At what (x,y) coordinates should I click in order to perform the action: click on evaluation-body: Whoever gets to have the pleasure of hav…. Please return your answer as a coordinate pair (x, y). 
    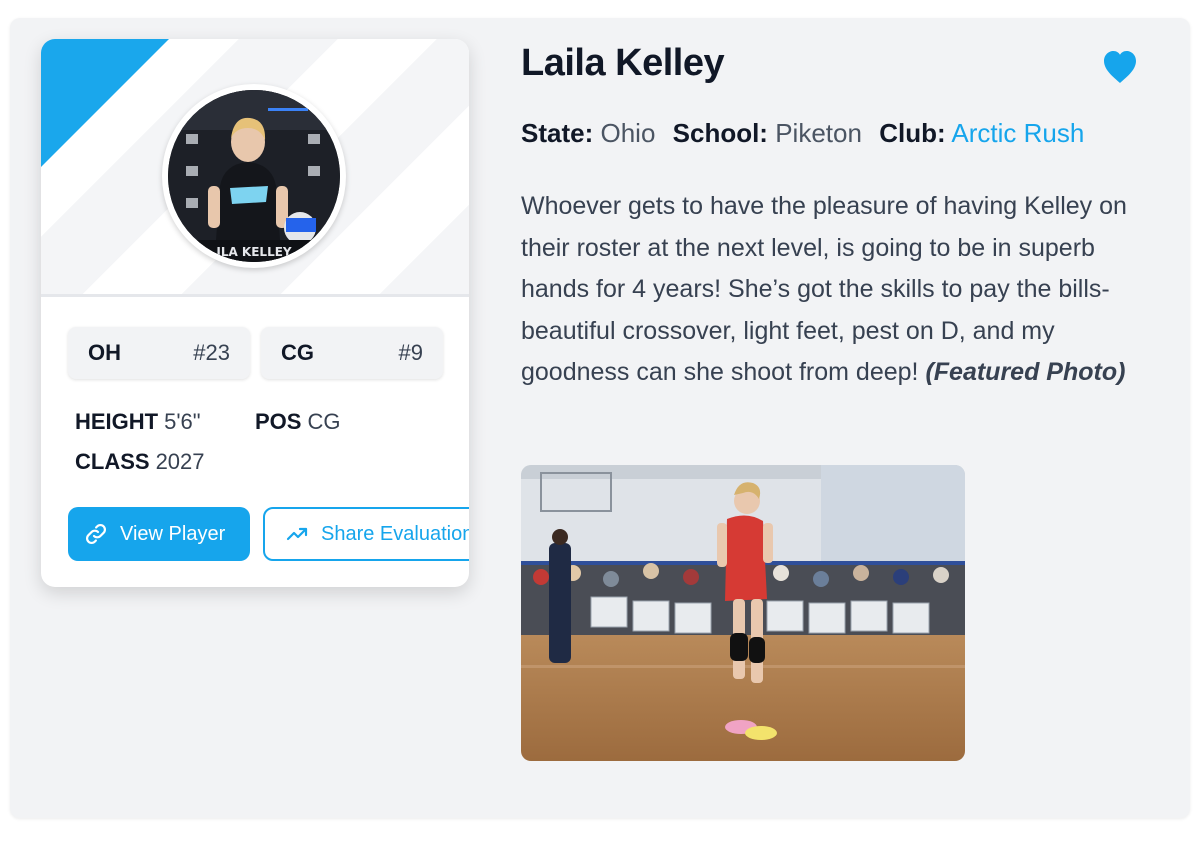
    Looking at the image, I should click on (824, 289).